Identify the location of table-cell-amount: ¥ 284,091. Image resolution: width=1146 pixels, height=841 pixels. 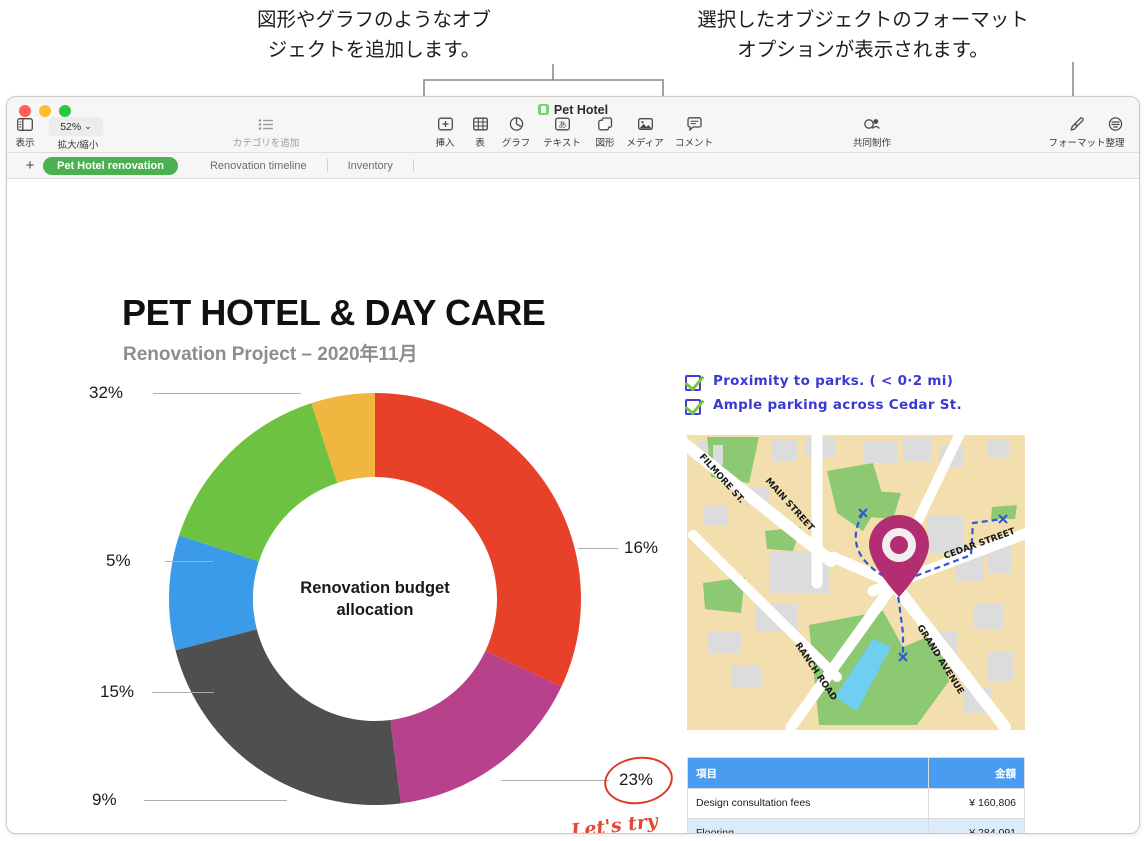
(976, 825).